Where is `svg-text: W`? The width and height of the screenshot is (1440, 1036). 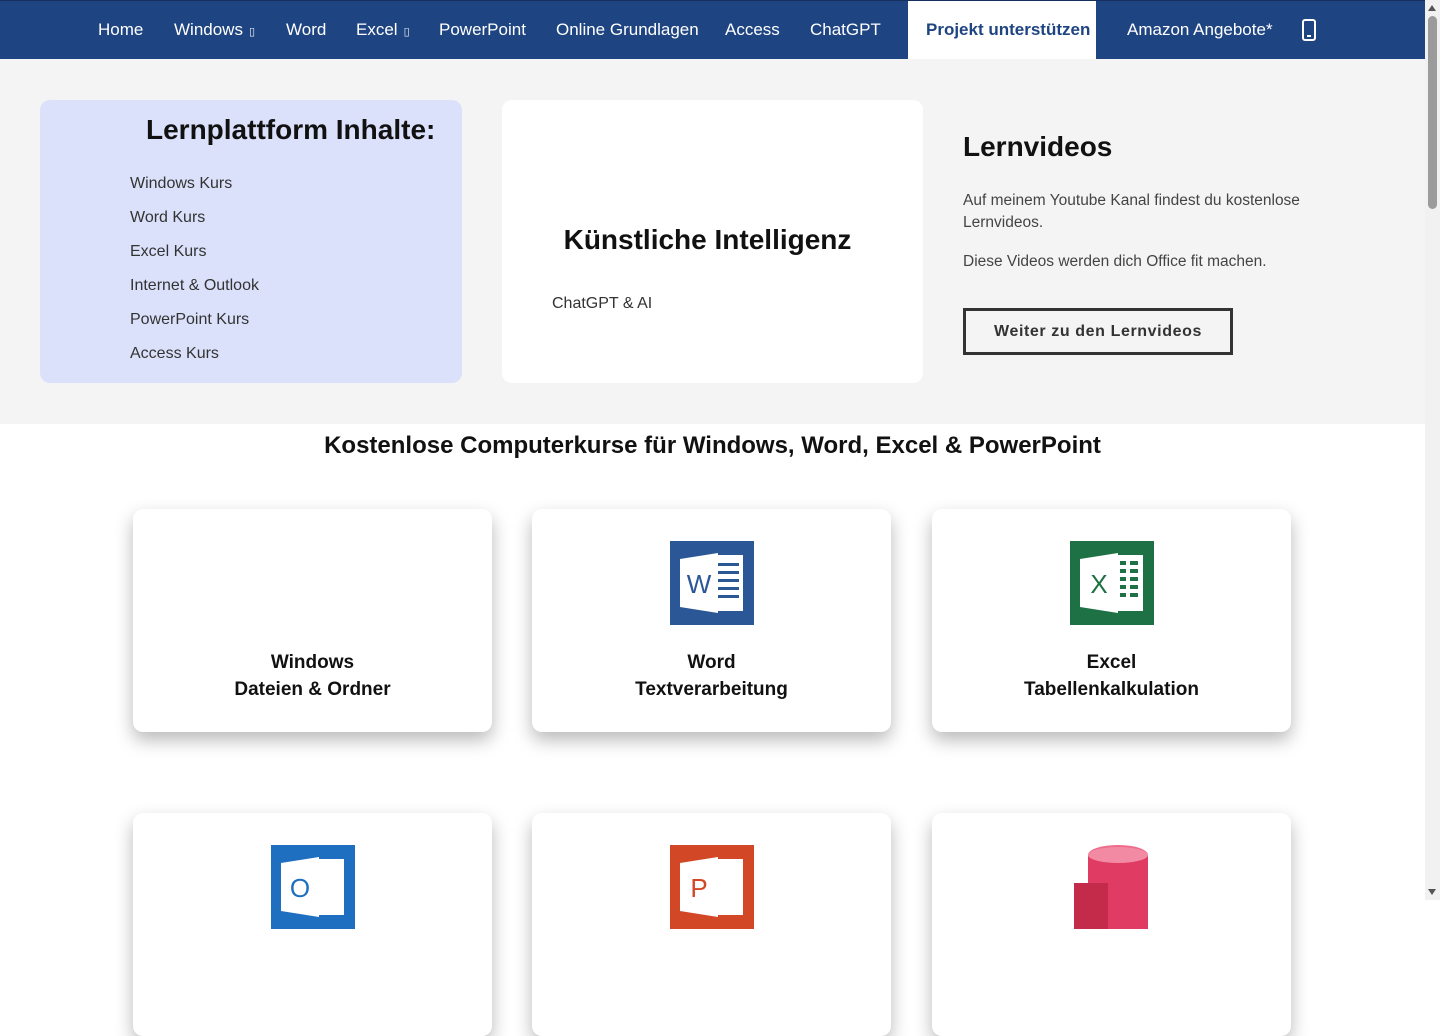 svg-text: W is located at coordinates (698, 584).